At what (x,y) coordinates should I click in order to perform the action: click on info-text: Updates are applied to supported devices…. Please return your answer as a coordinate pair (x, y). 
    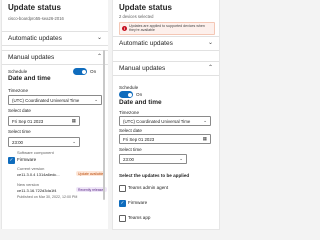
    Looking at the image, I should click on (167, 28).